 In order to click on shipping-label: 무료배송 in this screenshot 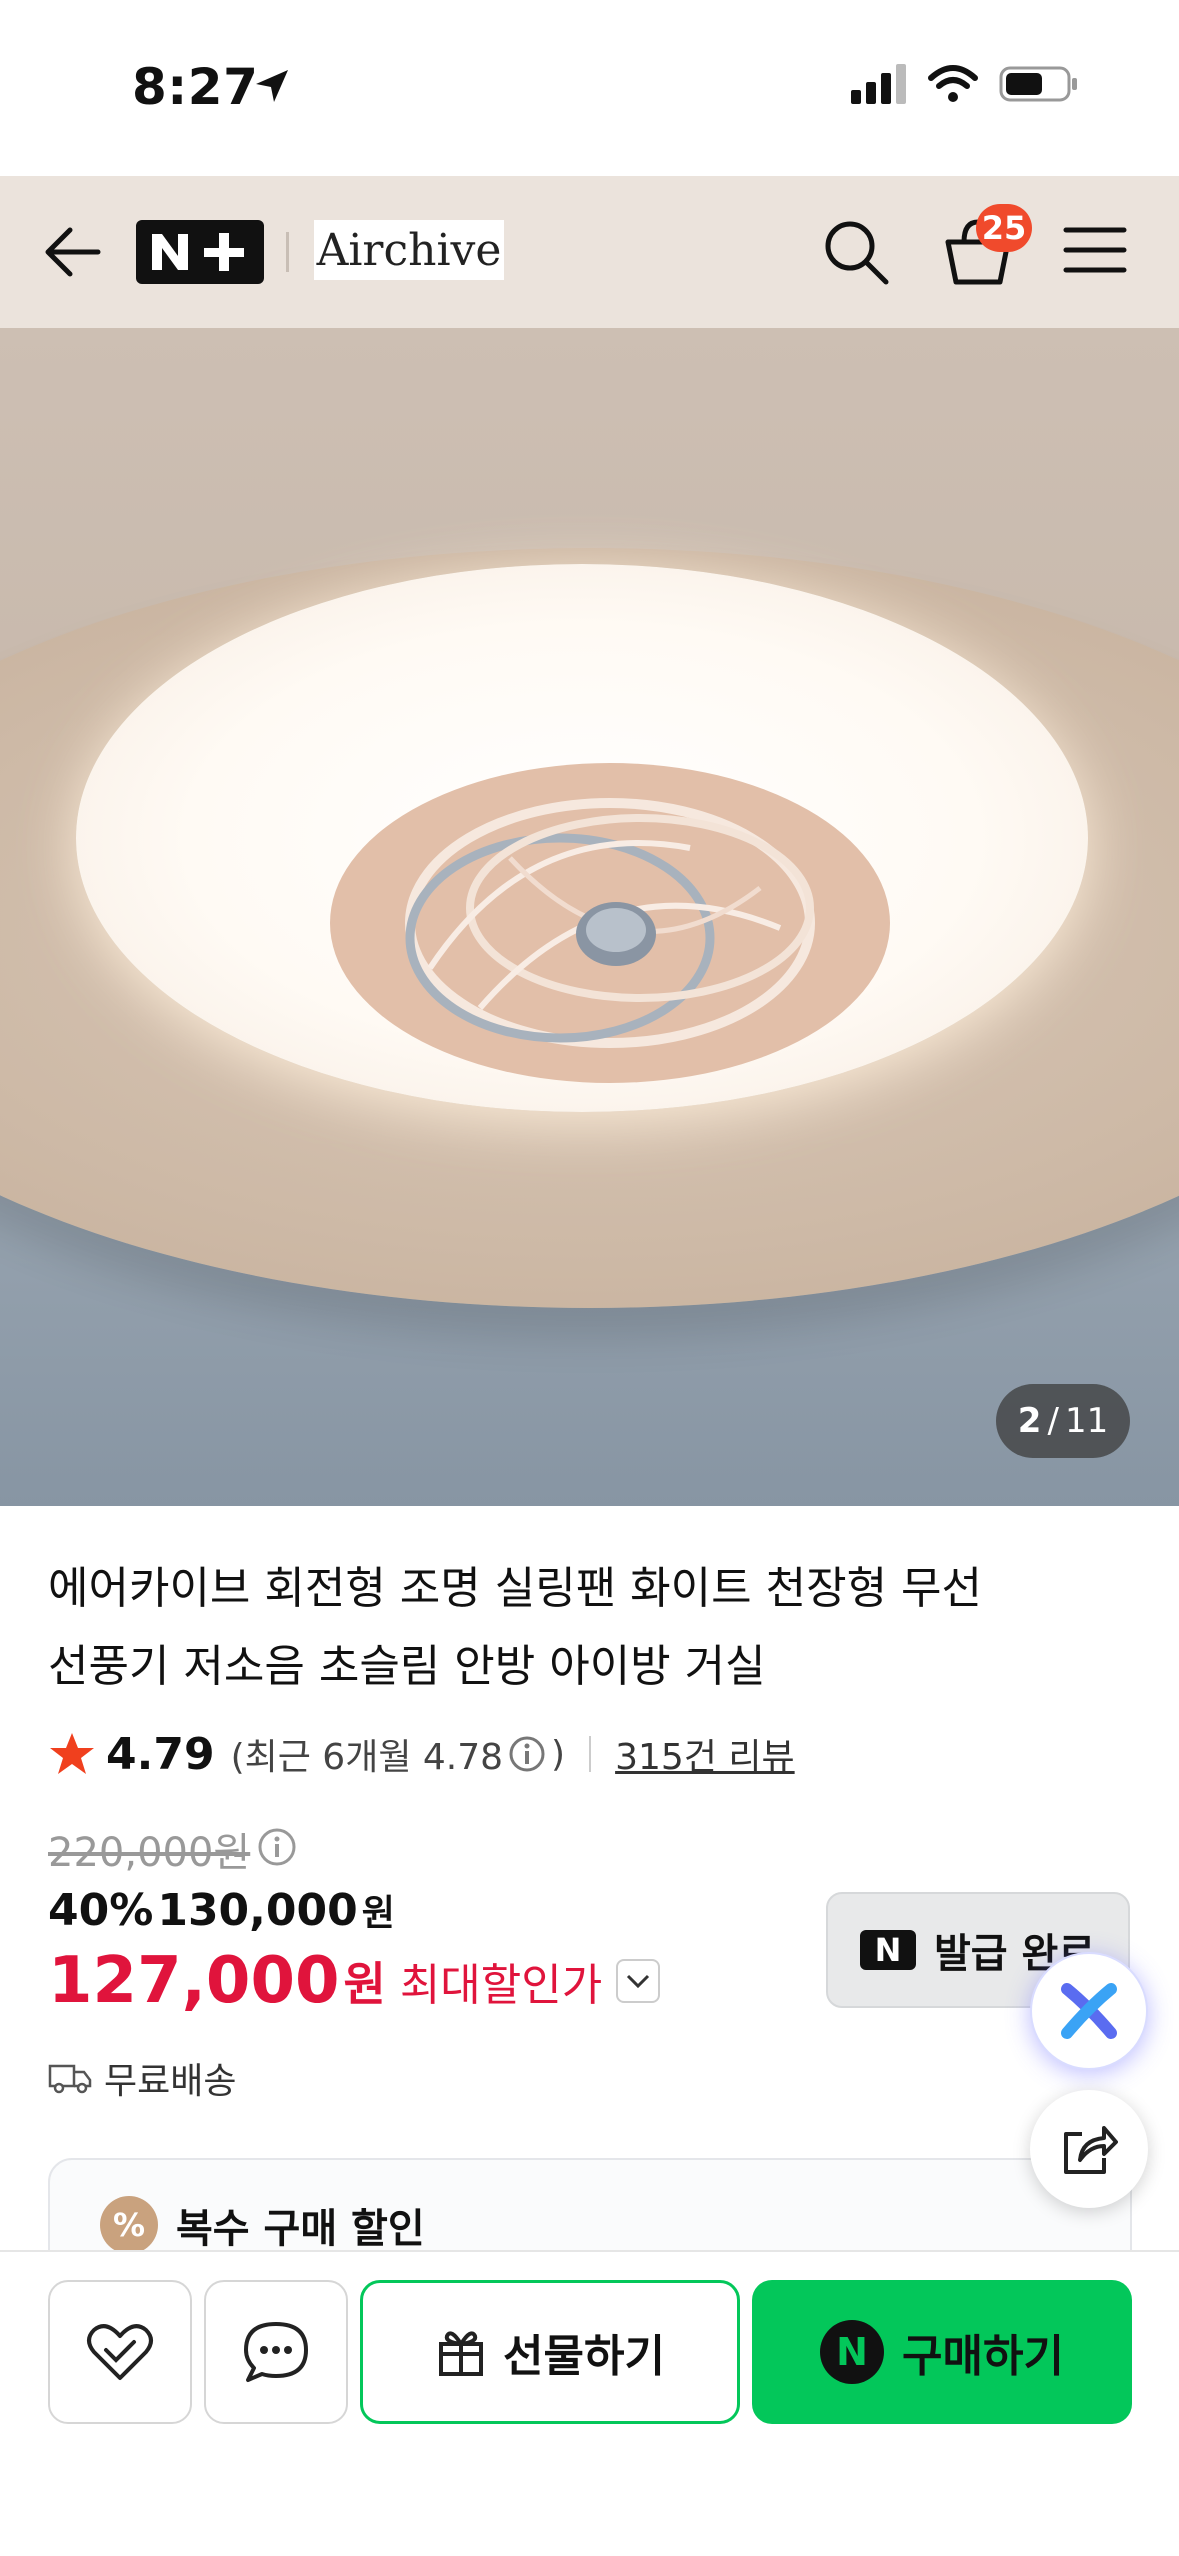, I will do `click(170, 2081)`.